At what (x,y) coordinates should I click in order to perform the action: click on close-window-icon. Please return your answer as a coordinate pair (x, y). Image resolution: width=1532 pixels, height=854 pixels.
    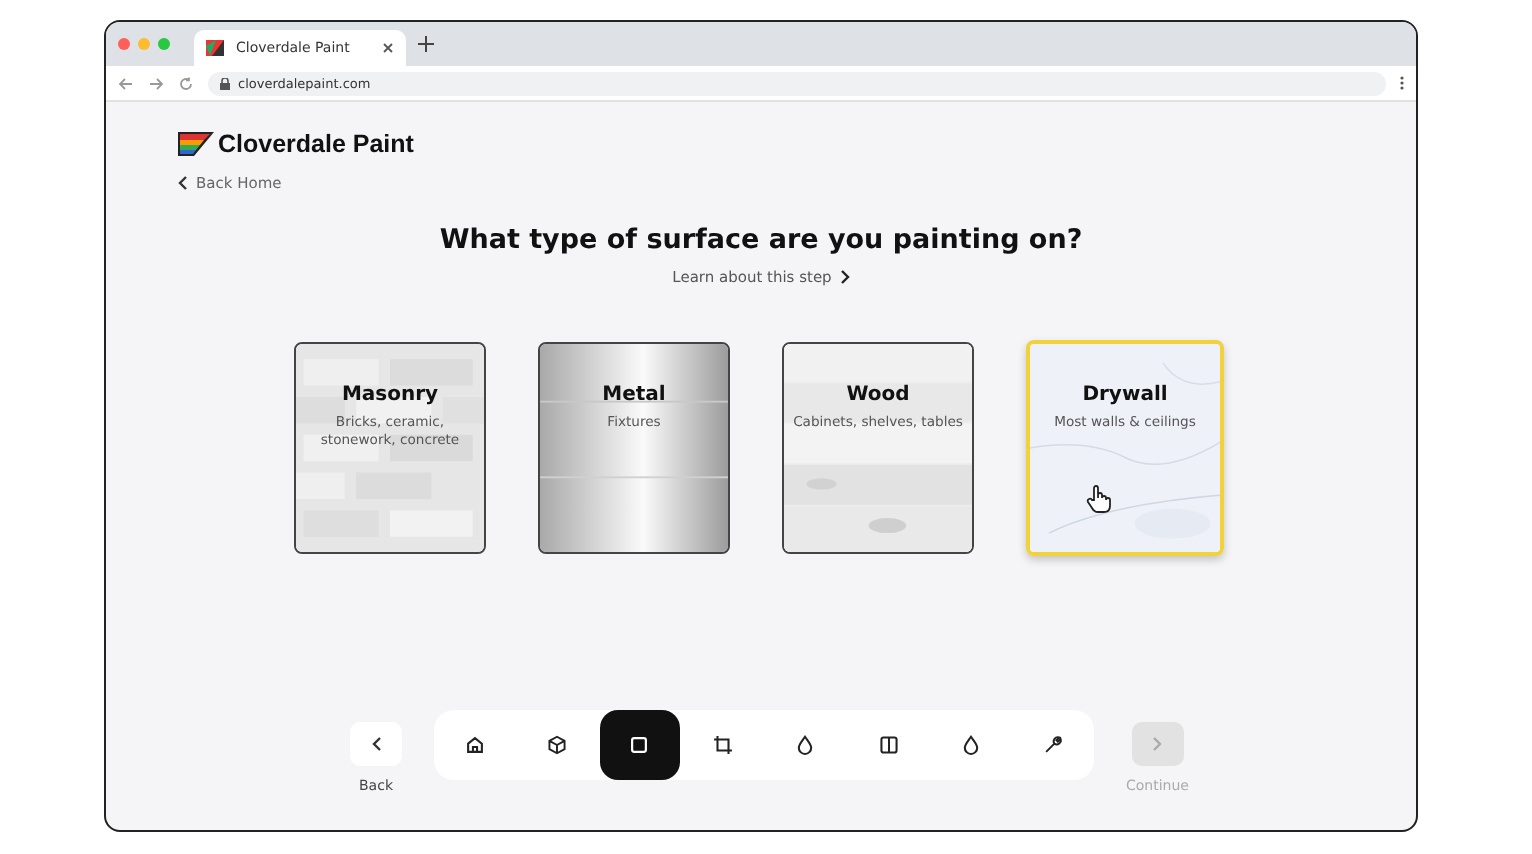
    Looking at the image, I should click on (124, 44).